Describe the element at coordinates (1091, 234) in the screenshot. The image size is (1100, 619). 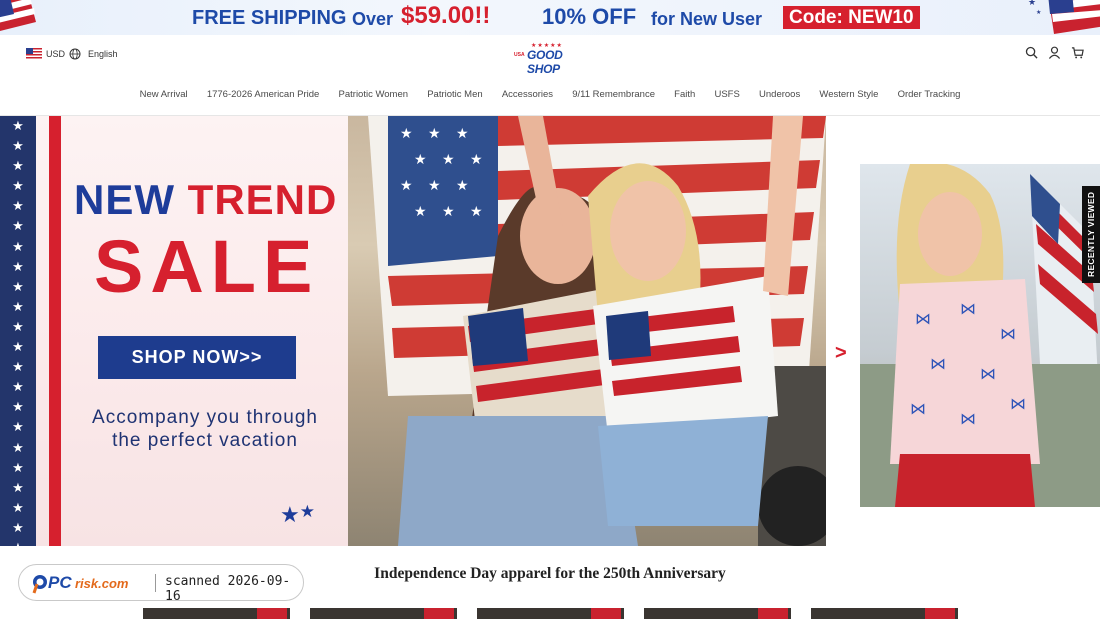
I see `recently-viewed-tab: RECENTLY VIEWED` at that location.